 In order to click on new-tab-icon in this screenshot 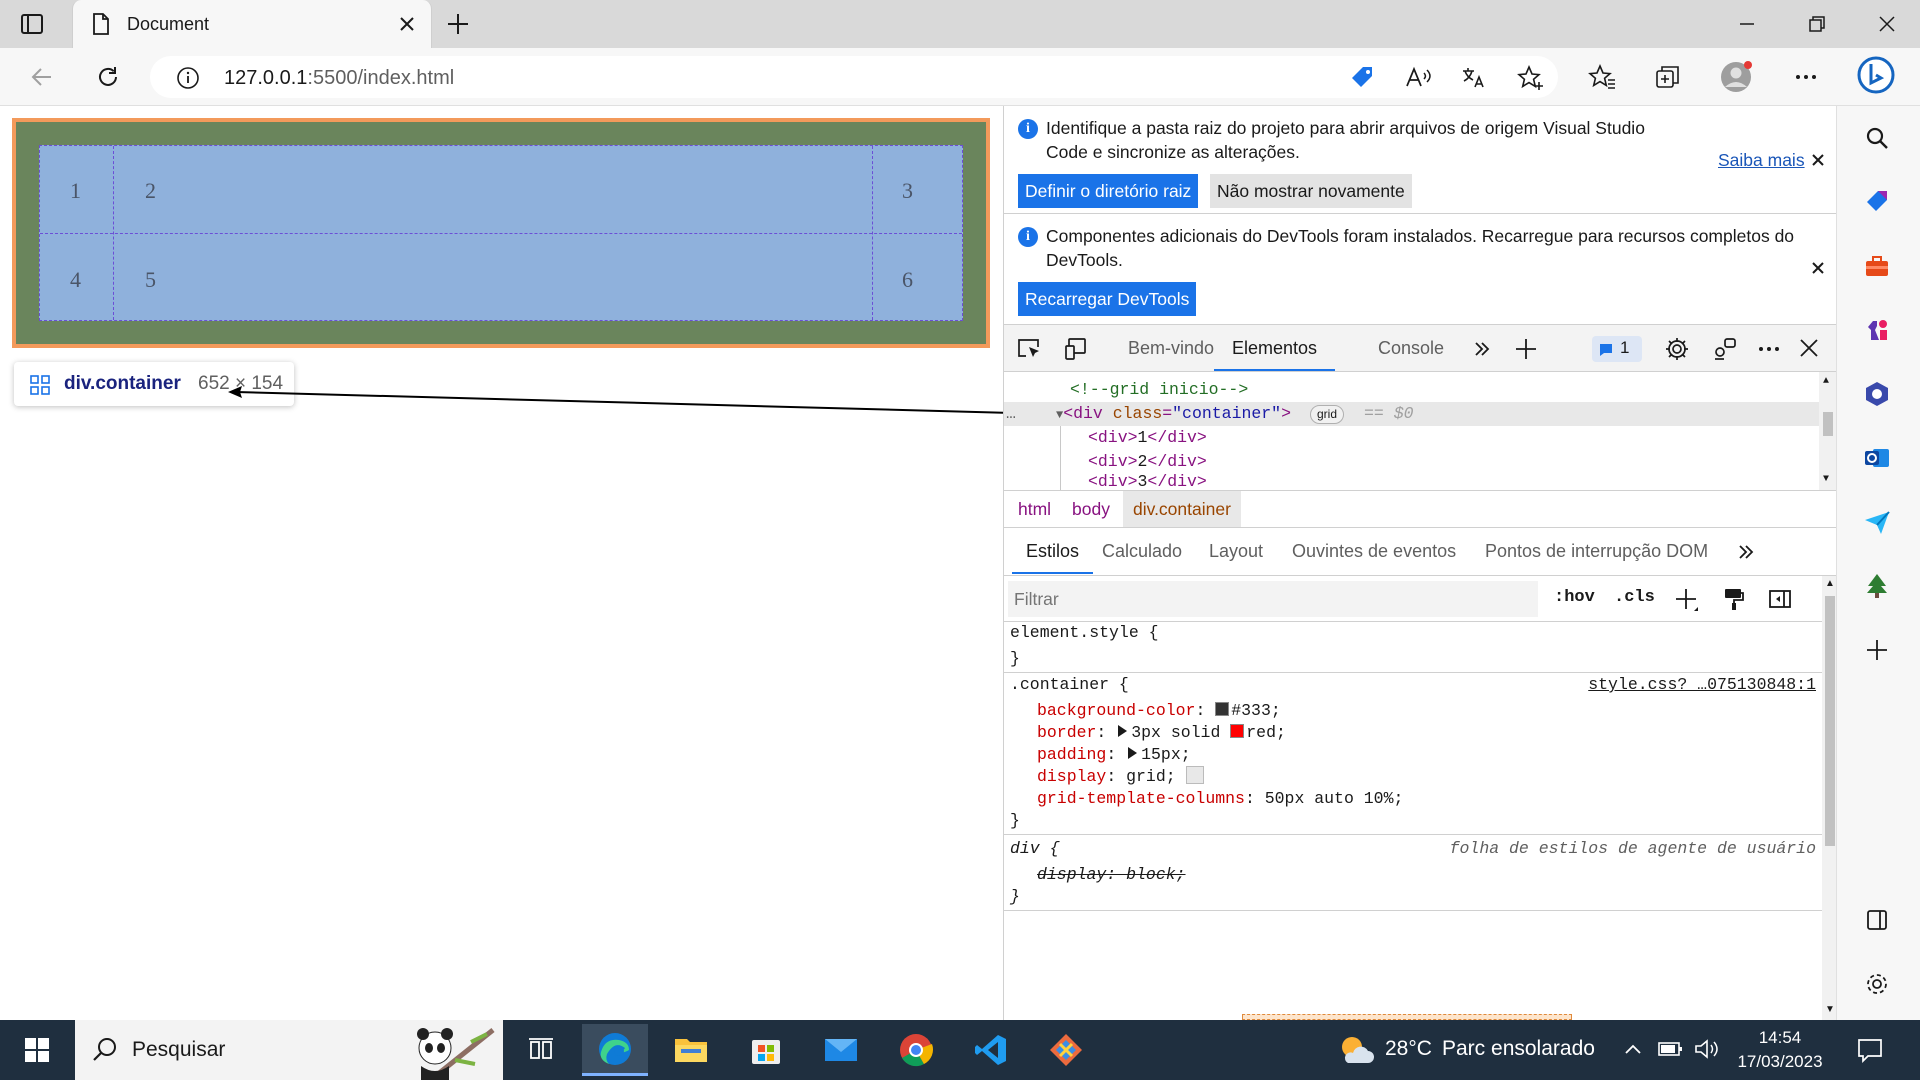, I will do `click(458, 24)`.